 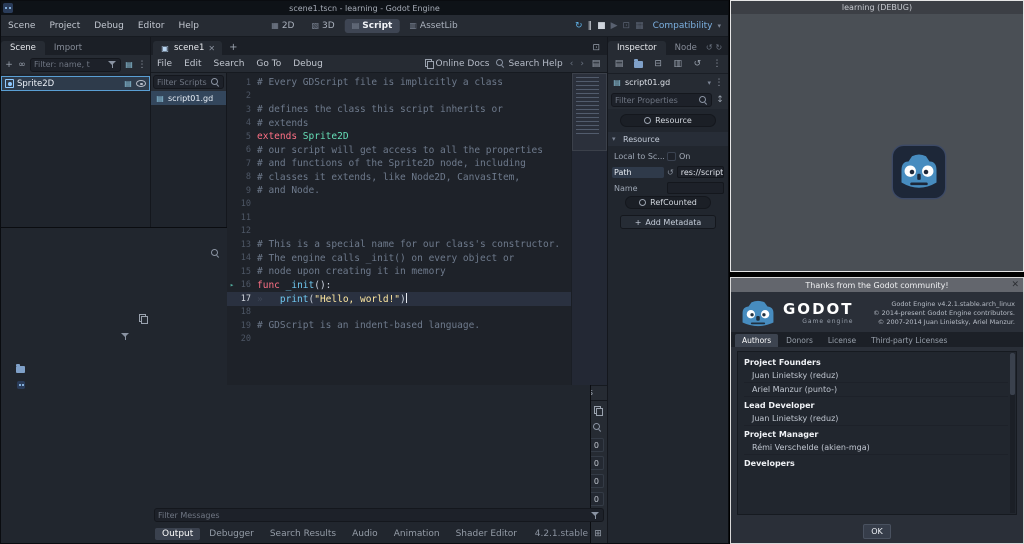 What do you see at coordinates (668, 82) in the screenshot?
I see `edited-resource-row: script01.gd ▾ ⋮` at bounding box center [668, 82].